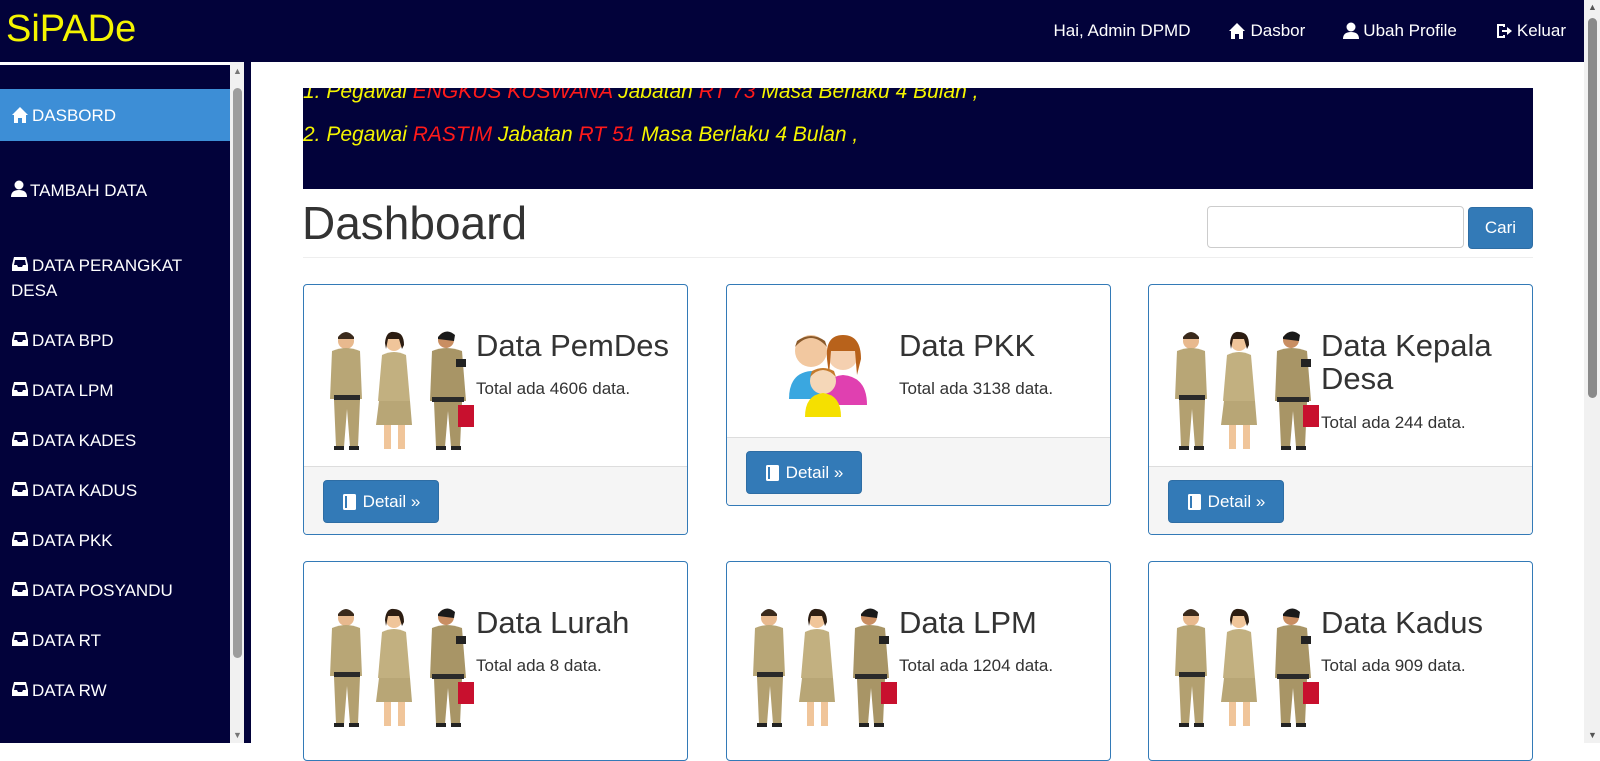  I want to click on card-data-lpm: Data LPM Total ada 1204 data., so click(918, 661).